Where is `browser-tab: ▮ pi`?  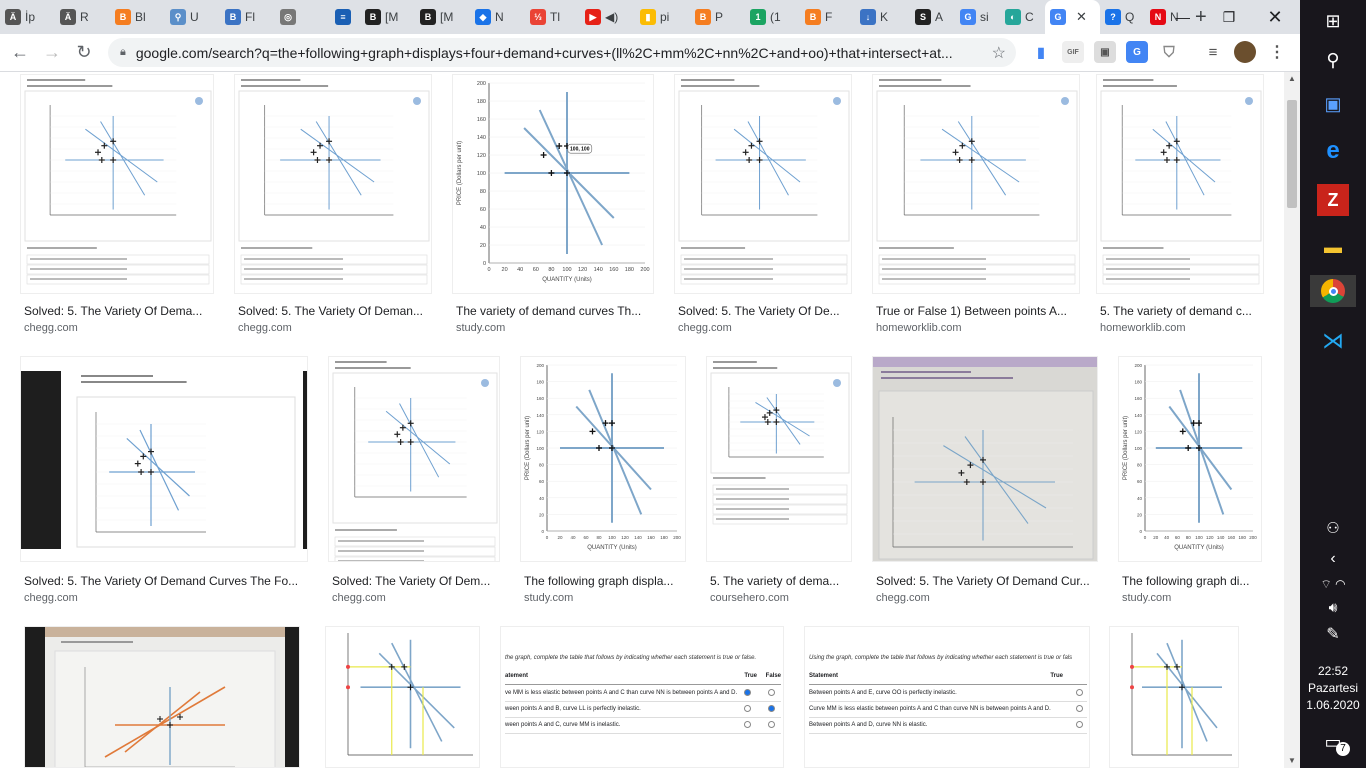 browser-tab: ▮ pi is located at coordinates (662, 17).